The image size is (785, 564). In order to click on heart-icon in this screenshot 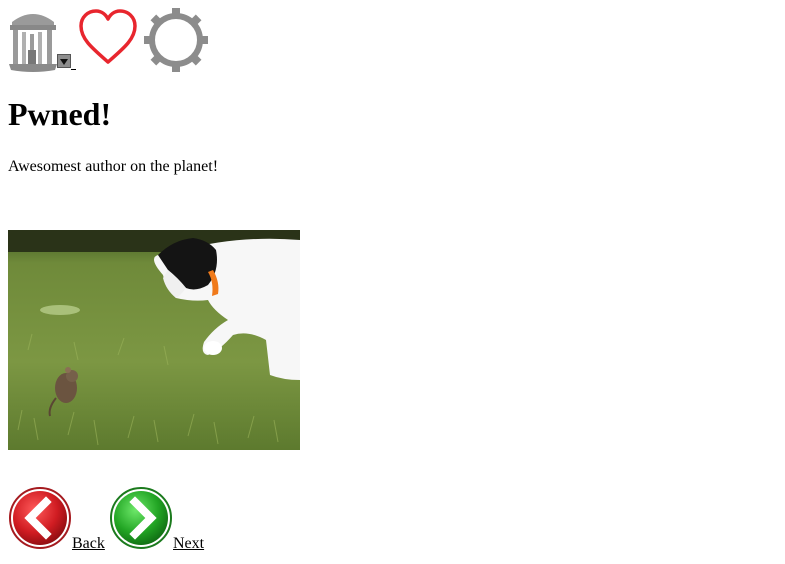, I will do `click(108, 38)`.